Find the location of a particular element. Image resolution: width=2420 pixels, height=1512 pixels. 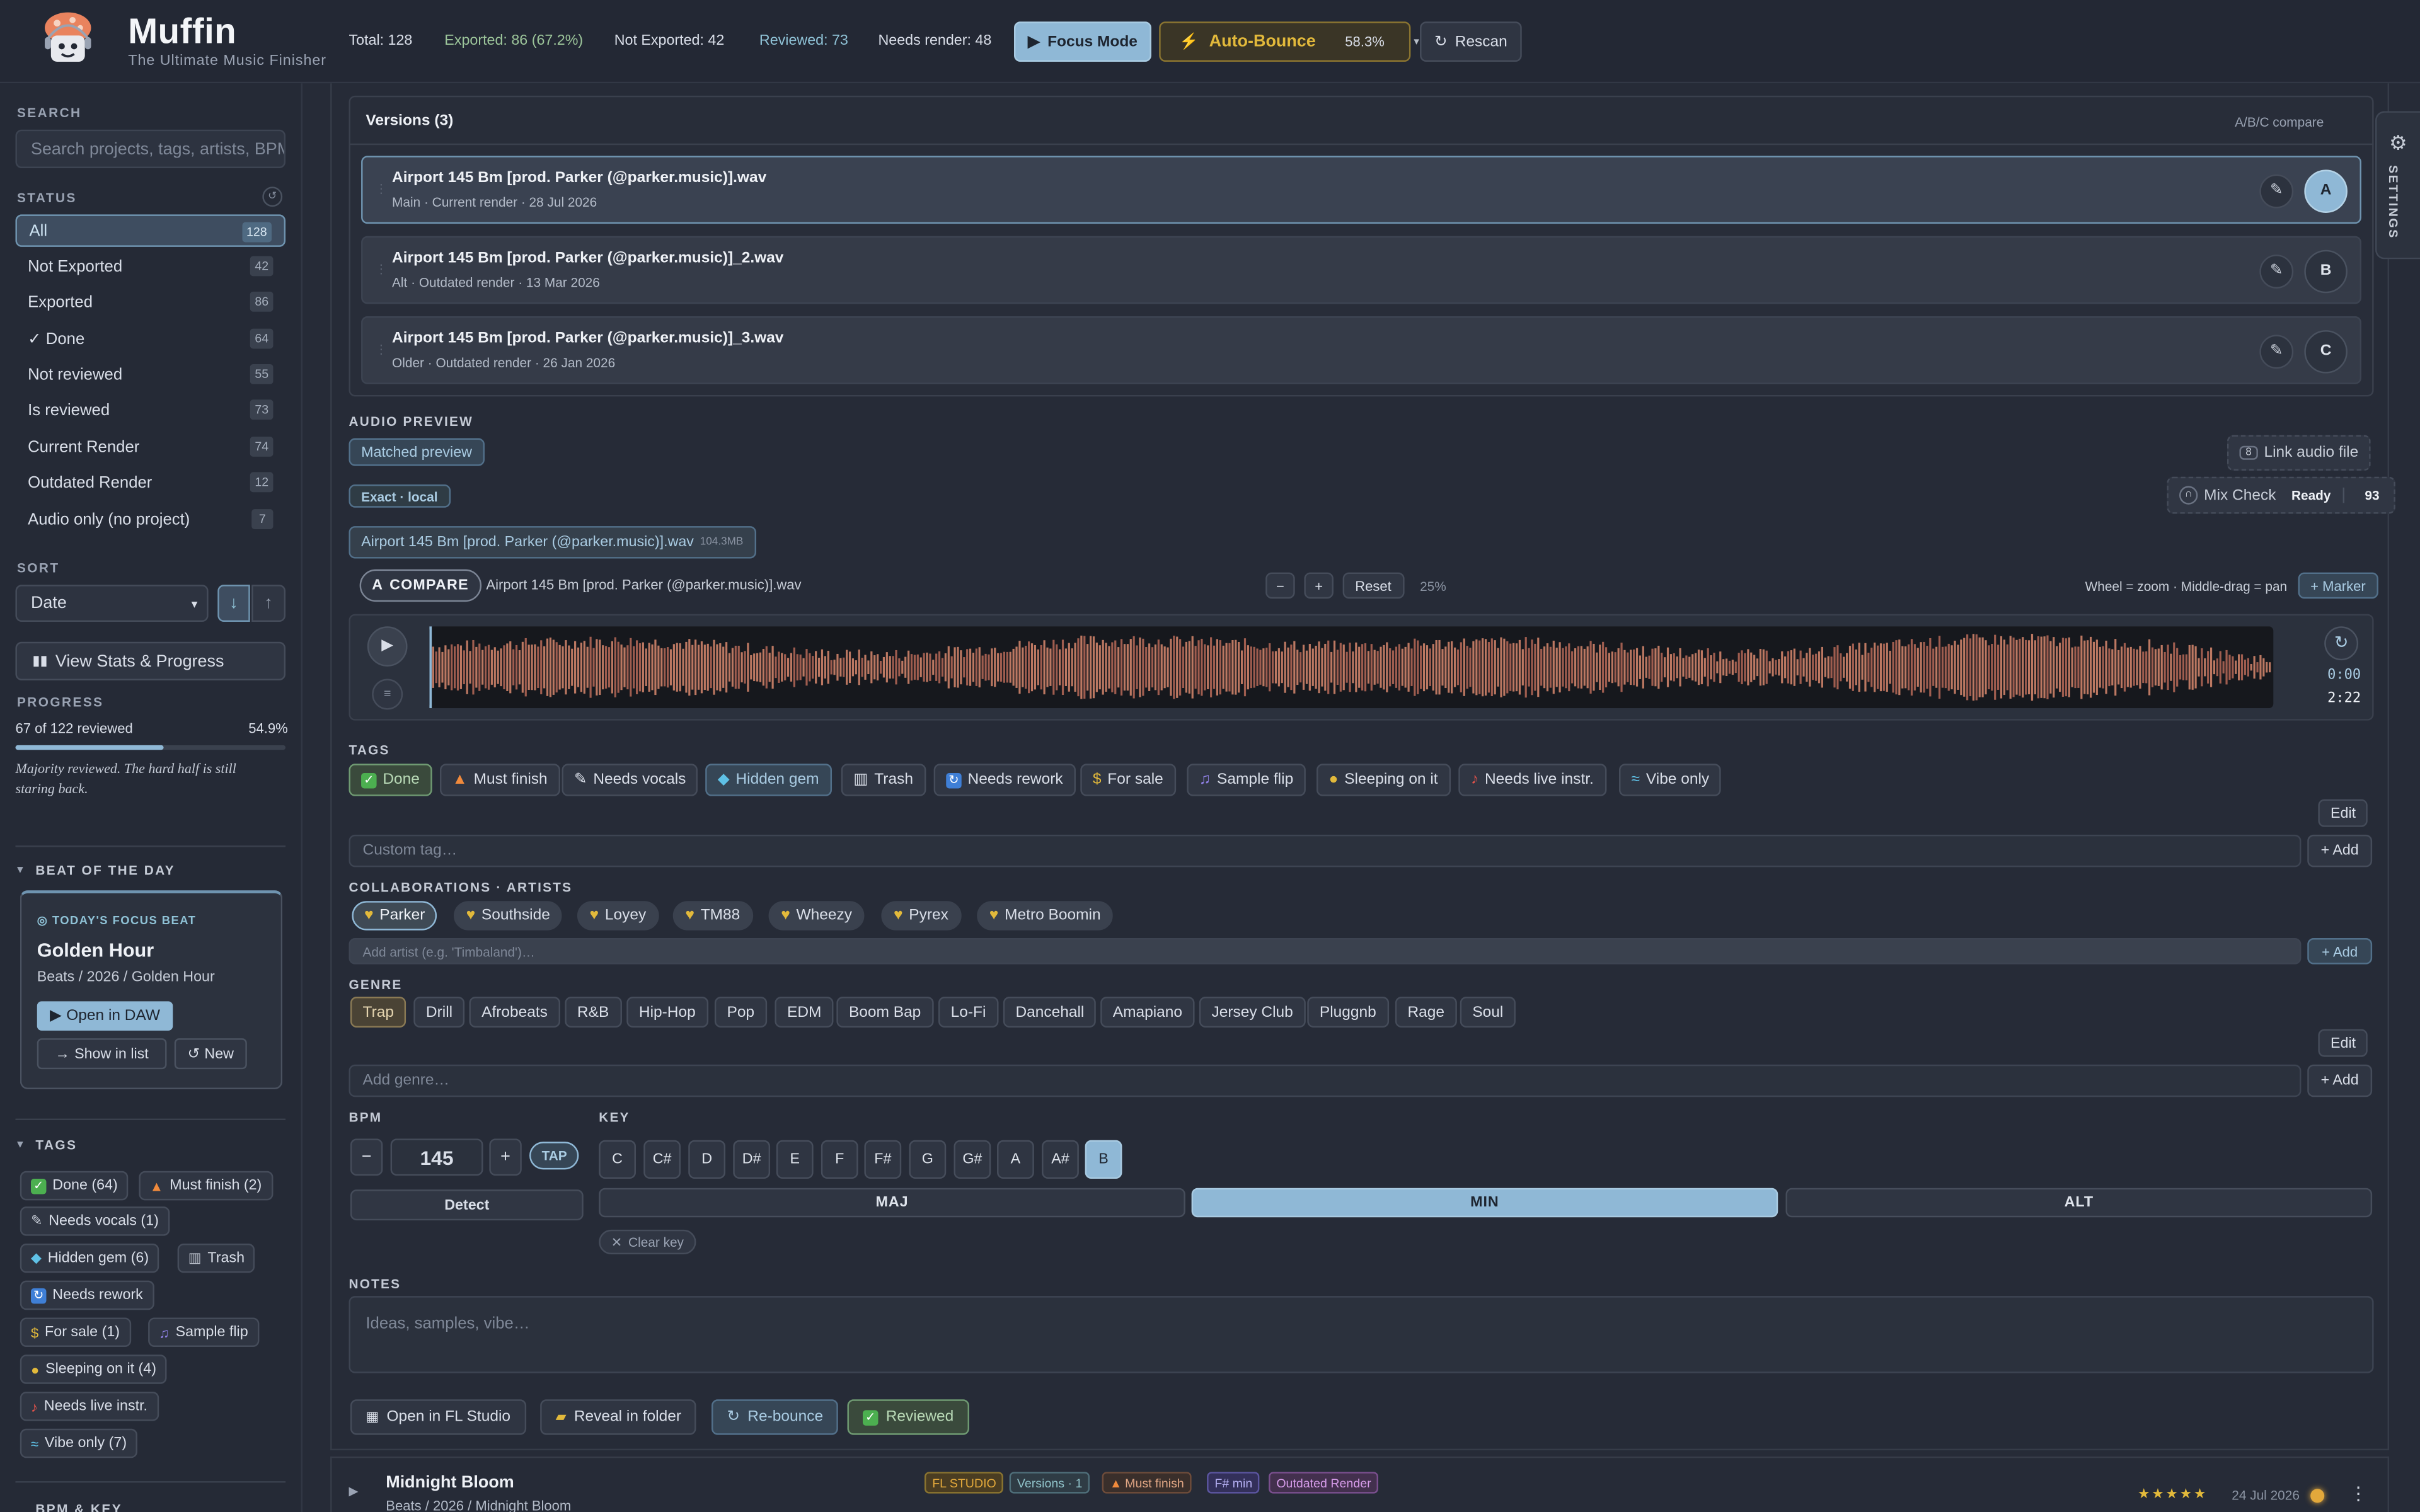

slot-a-button: A is located at coordinates (2326, 191).